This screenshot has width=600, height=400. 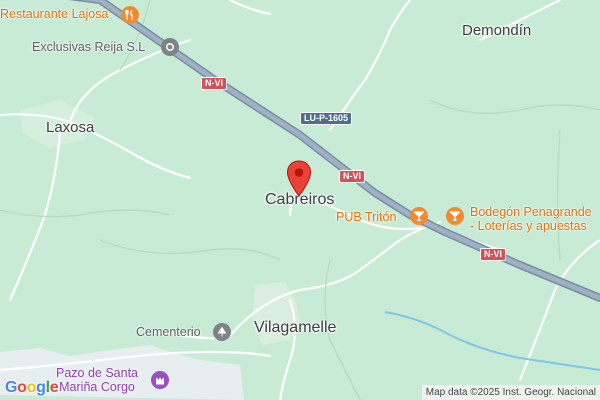 What do you see at coordinates (510, 392) in the screenshot?
I see `map-attribution: Map data ©2025 Inst. Geogr. Nacional` at bounding box center [510, 392].